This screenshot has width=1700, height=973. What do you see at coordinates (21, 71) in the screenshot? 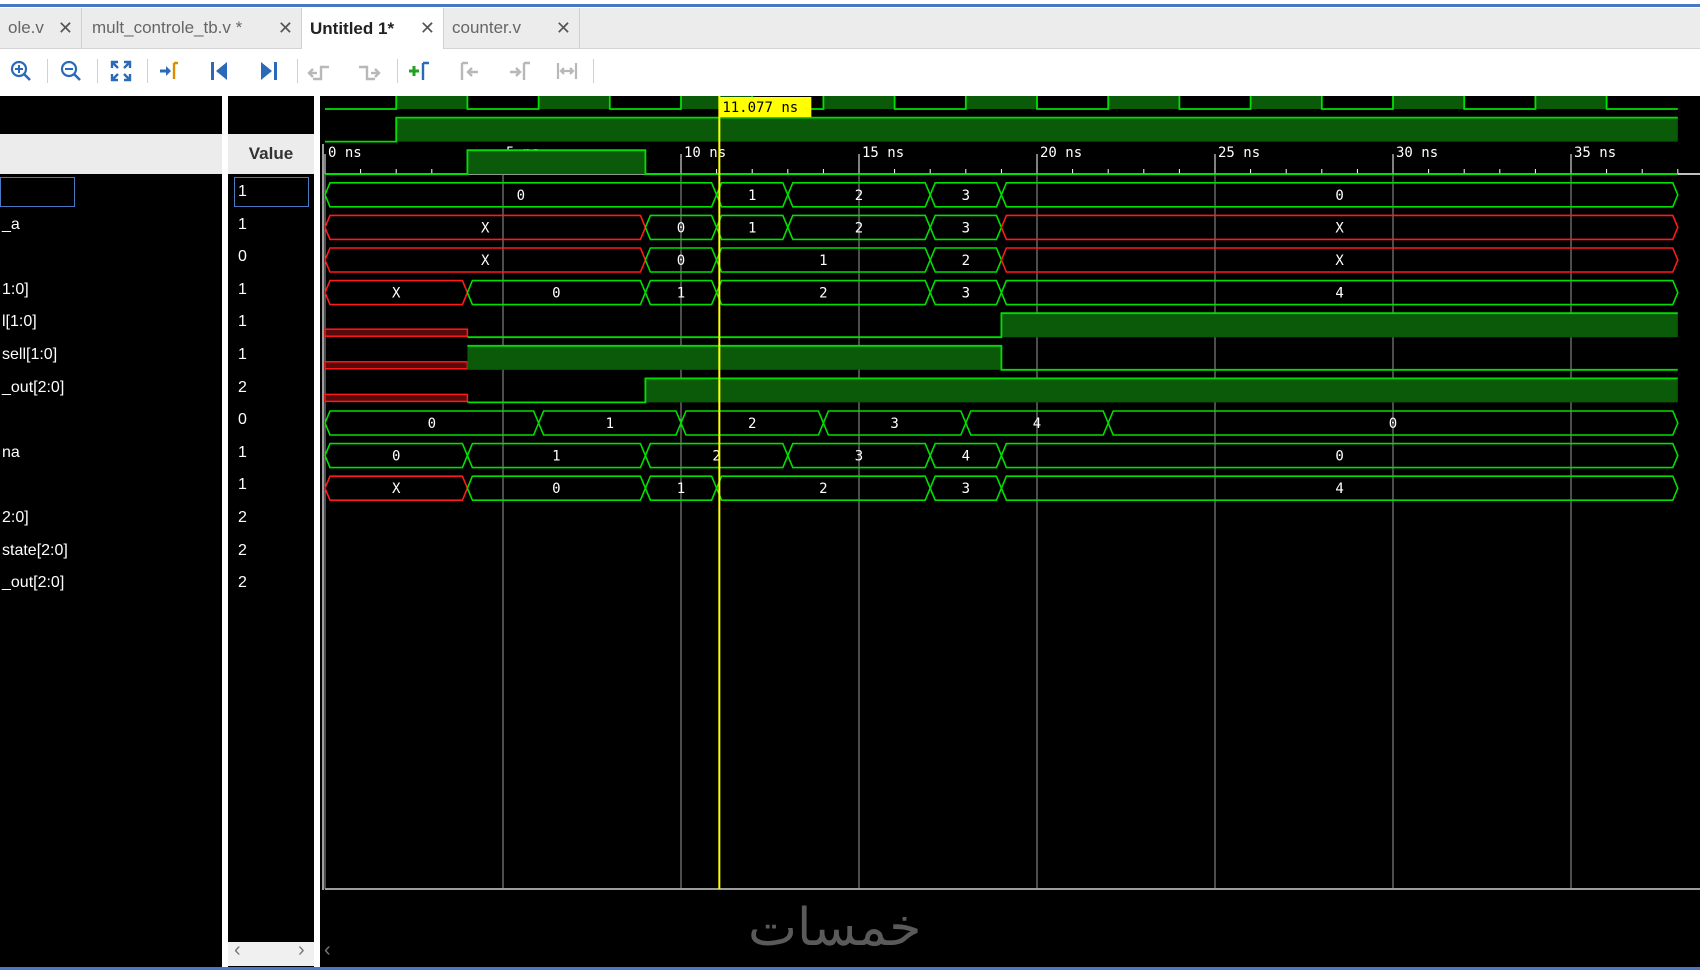
I see `zoom-in-icon` at bounding box center [21, 71].